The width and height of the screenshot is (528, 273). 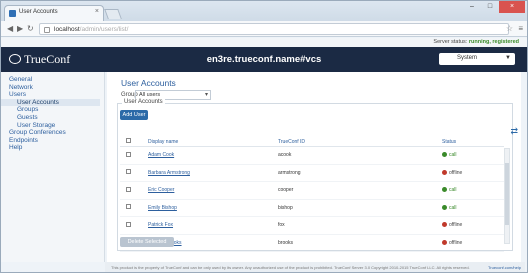 What do you see at coordinates (52, 141) in the screenshot?
I see `sidebar-item-endpoints: Endpoints` at bounding box center [52, 141].